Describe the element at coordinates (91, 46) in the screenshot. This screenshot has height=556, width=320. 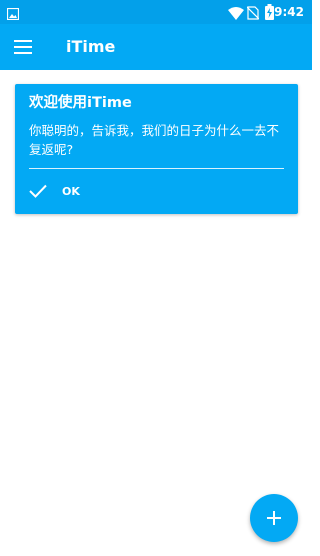
I see `app-title: iTime` at that location.